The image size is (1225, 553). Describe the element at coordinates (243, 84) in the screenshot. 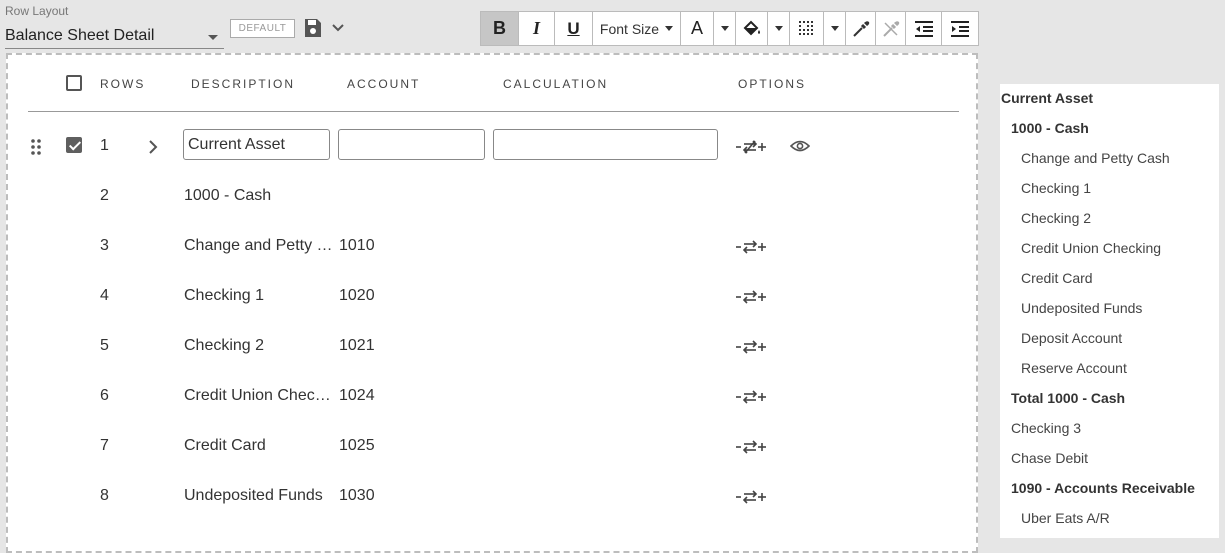

I see `header-description: DESCRIPTION` at that location.